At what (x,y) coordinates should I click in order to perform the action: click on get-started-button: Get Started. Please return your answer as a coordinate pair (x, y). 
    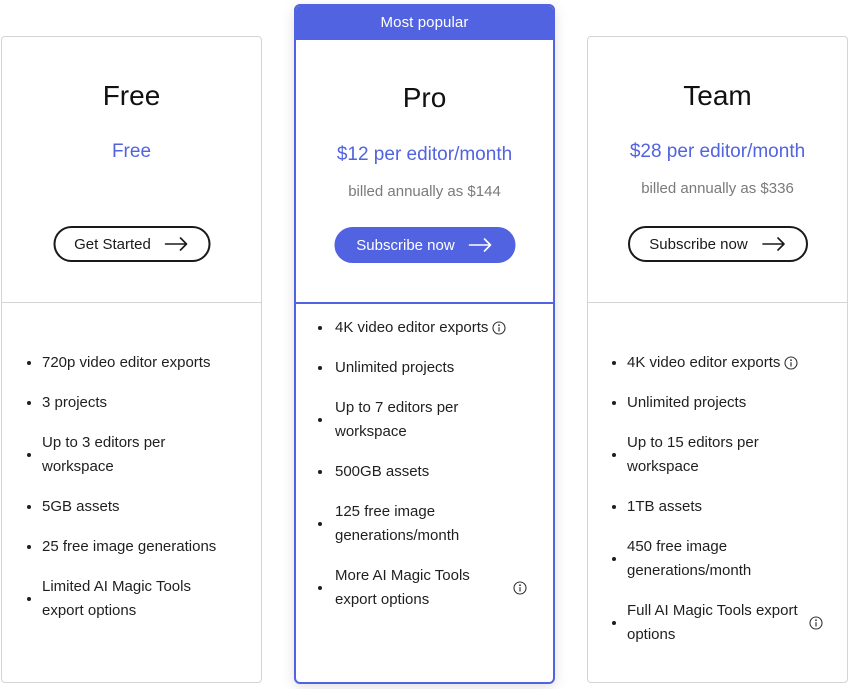
    Looking at the image, I should click on (131, 244).